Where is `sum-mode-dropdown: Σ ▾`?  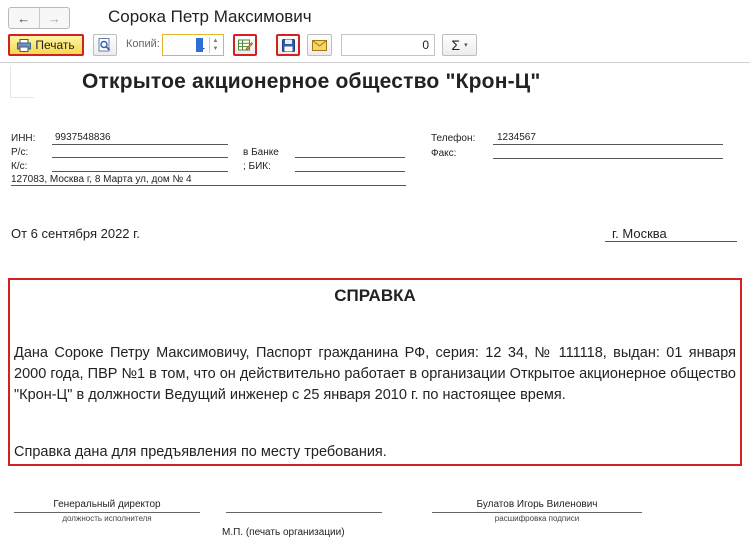
sum-mode-dropdown: Σ ▾ is located at coordinates (459, 45).